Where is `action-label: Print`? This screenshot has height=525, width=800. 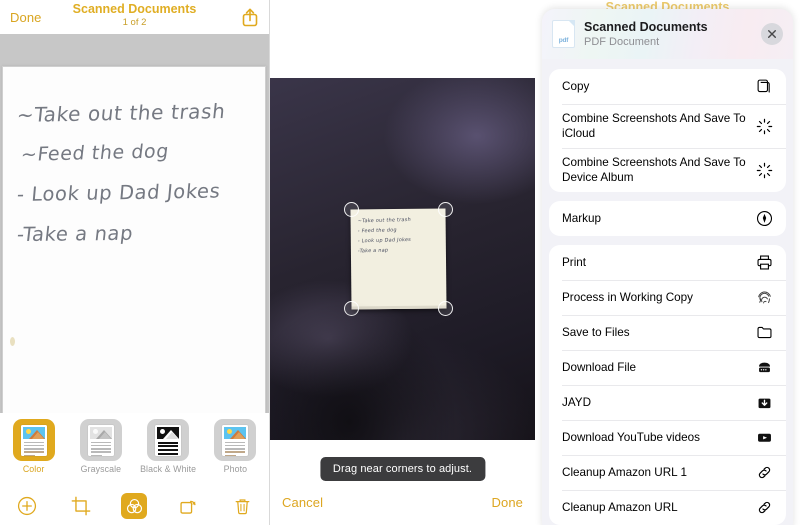 action-label: Print is located at coordinates (574, 262).